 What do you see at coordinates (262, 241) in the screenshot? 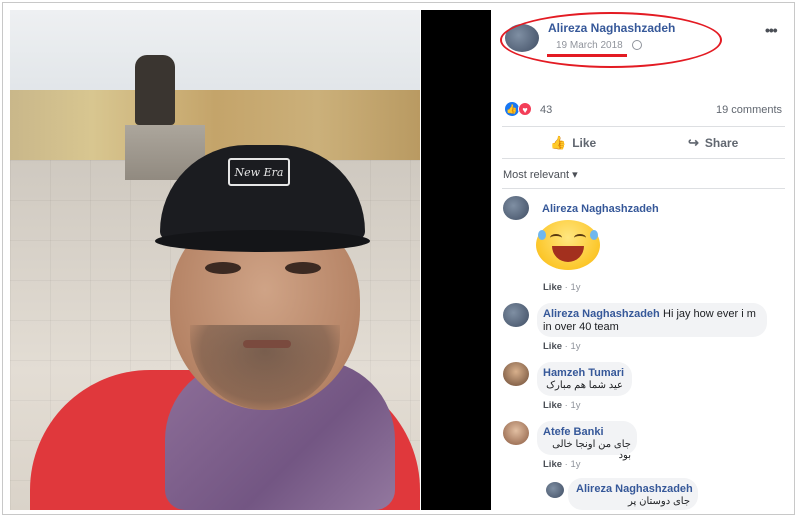
I see `photo-cap-visor` at bounding box center [262, 241].